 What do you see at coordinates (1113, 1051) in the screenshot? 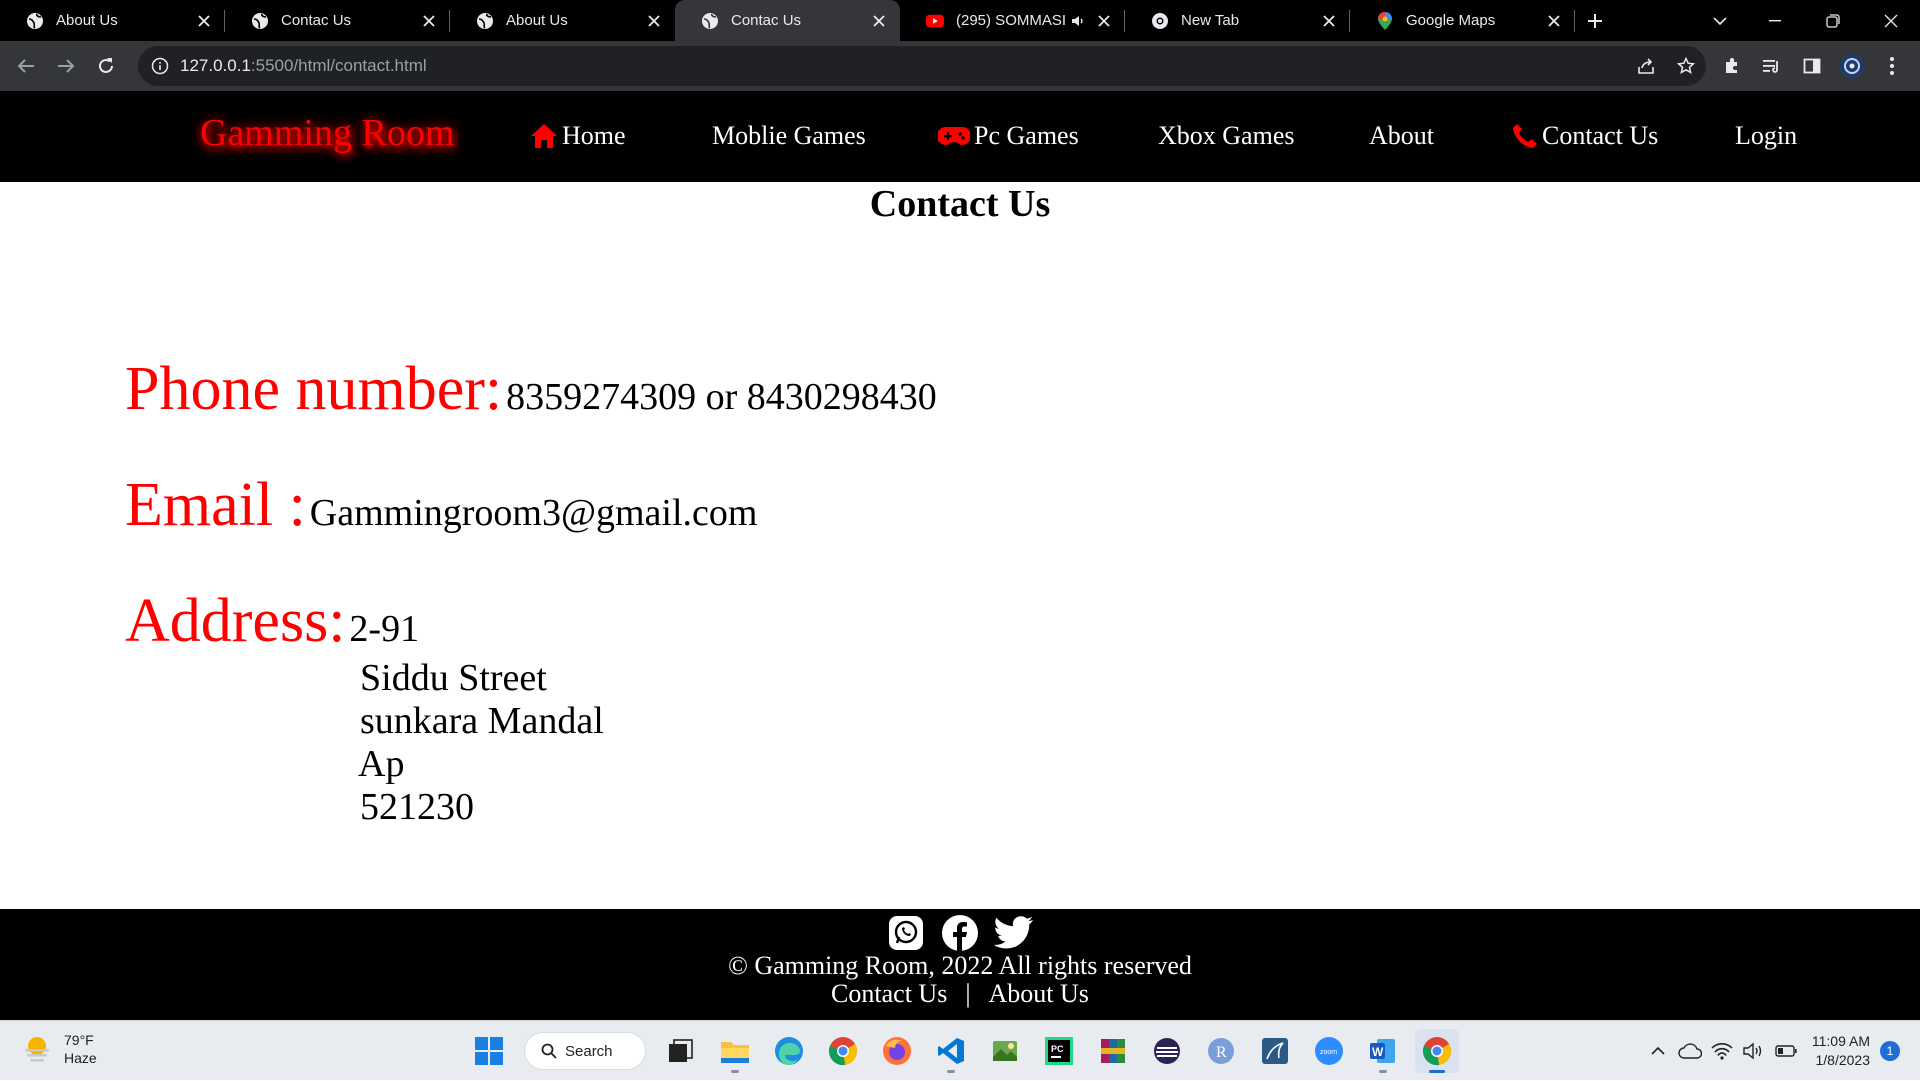
I see `winrar-icon` at bounding box center [1113, 1051].